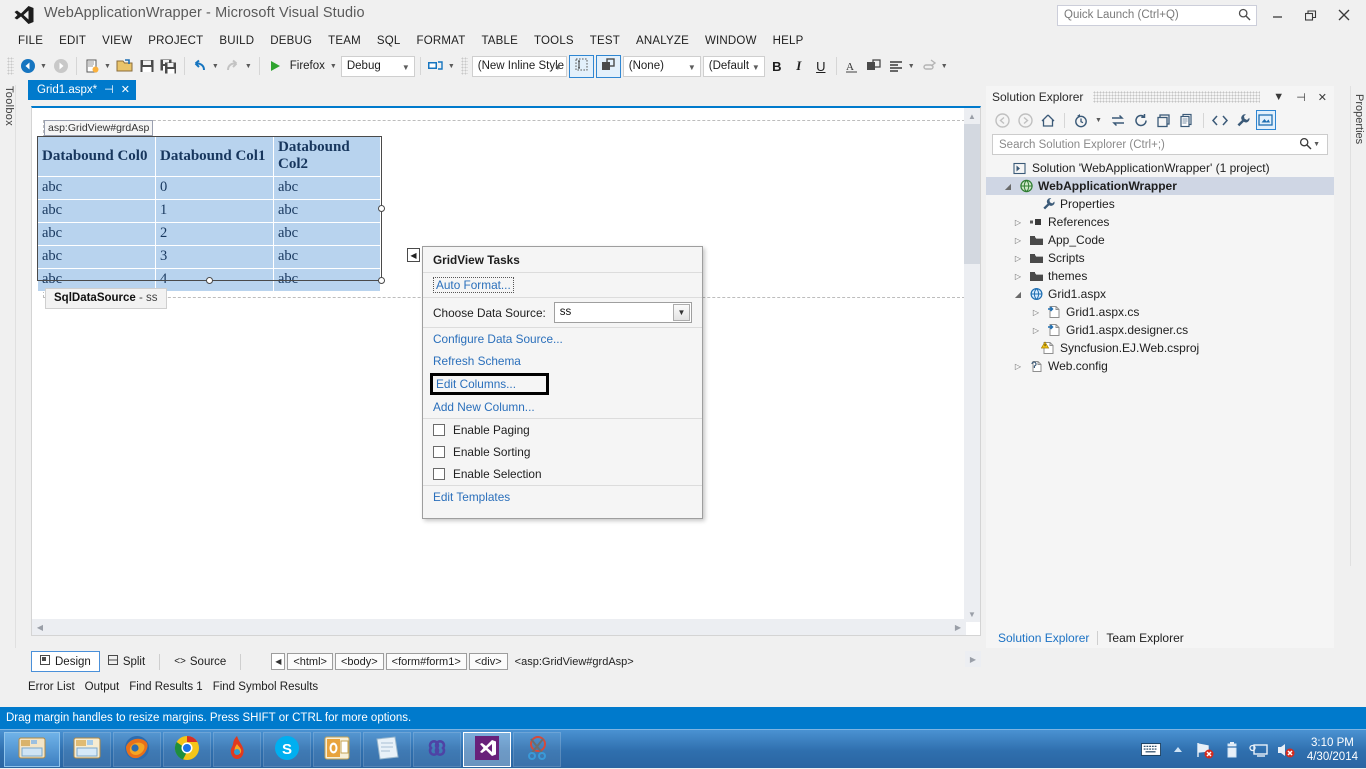 Image resolution: width=1366 pixels, height=769 pixels. I want to click on view-code-icon, so click(1220, 120).